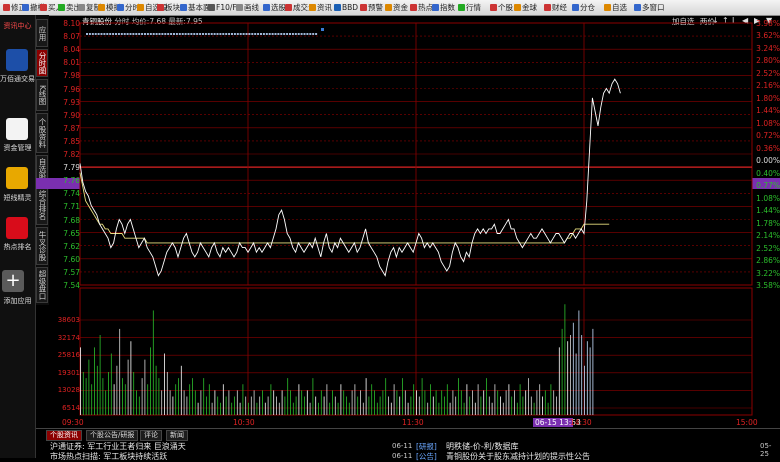  Describe the element at coordinates (151, 435) in the screenshot. I see `tab-comments: 评论` at that location.